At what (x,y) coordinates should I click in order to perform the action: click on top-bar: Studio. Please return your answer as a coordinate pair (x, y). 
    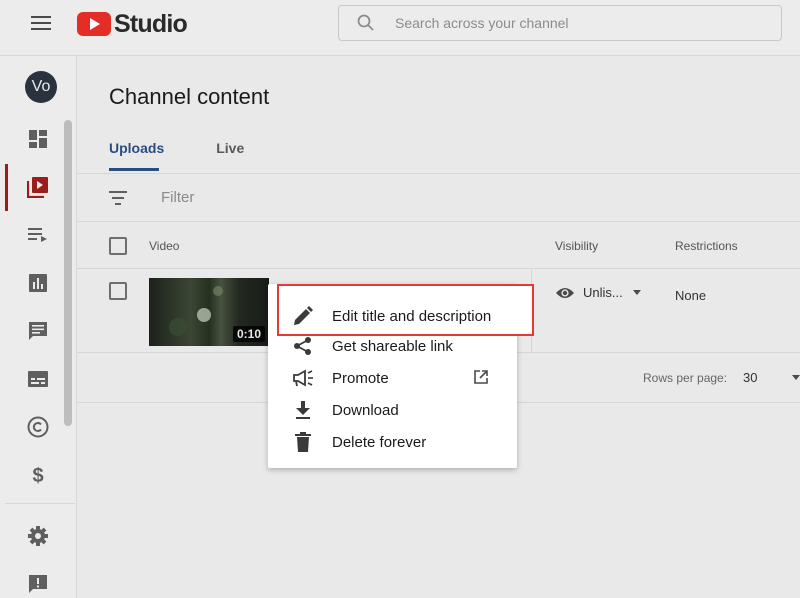
    Looking at the image, I should click on (400, 28).